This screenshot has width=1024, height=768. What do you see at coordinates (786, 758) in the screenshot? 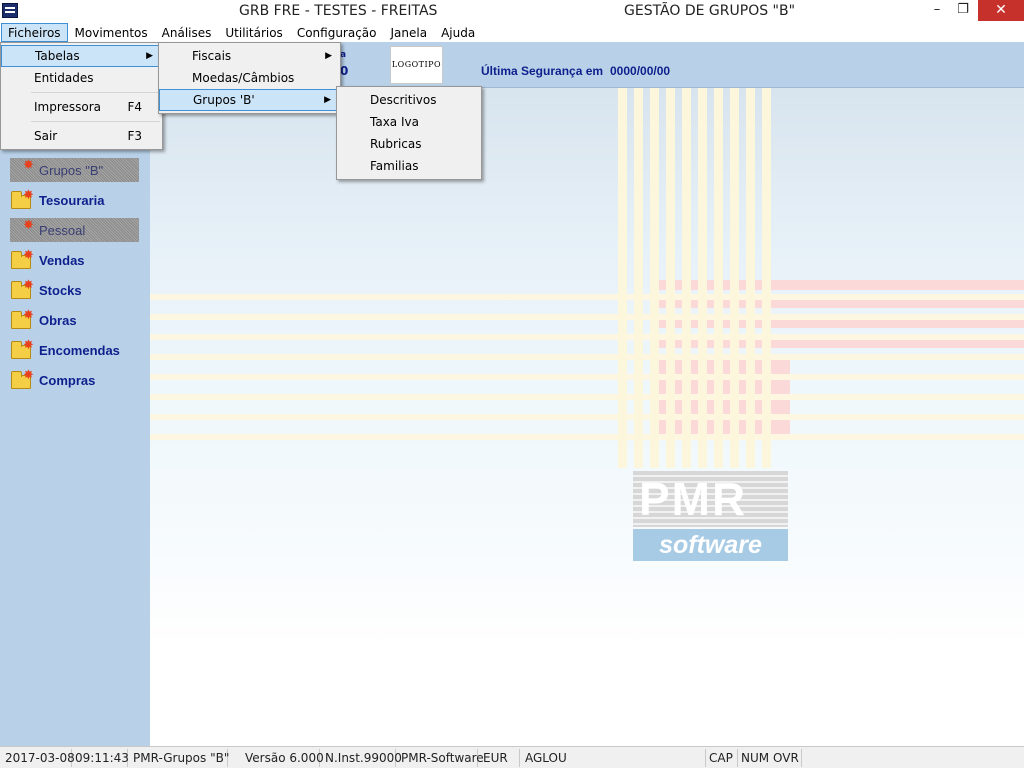
I see `status-overwrite: OVR` at bounding box center [786, 758].